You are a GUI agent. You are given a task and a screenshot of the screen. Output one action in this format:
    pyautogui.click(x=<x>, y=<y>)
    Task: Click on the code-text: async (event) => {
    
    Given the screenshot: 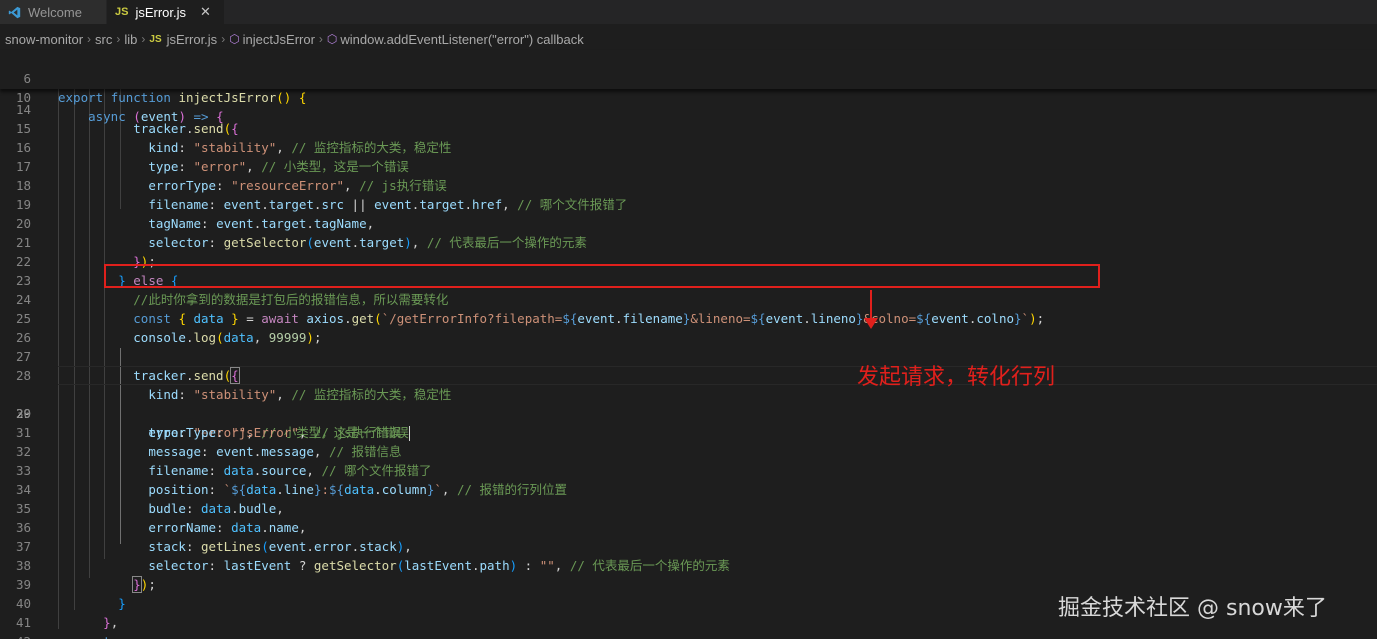 What is the action you would take?
    pyautogui.click(x=156, y=116)
    